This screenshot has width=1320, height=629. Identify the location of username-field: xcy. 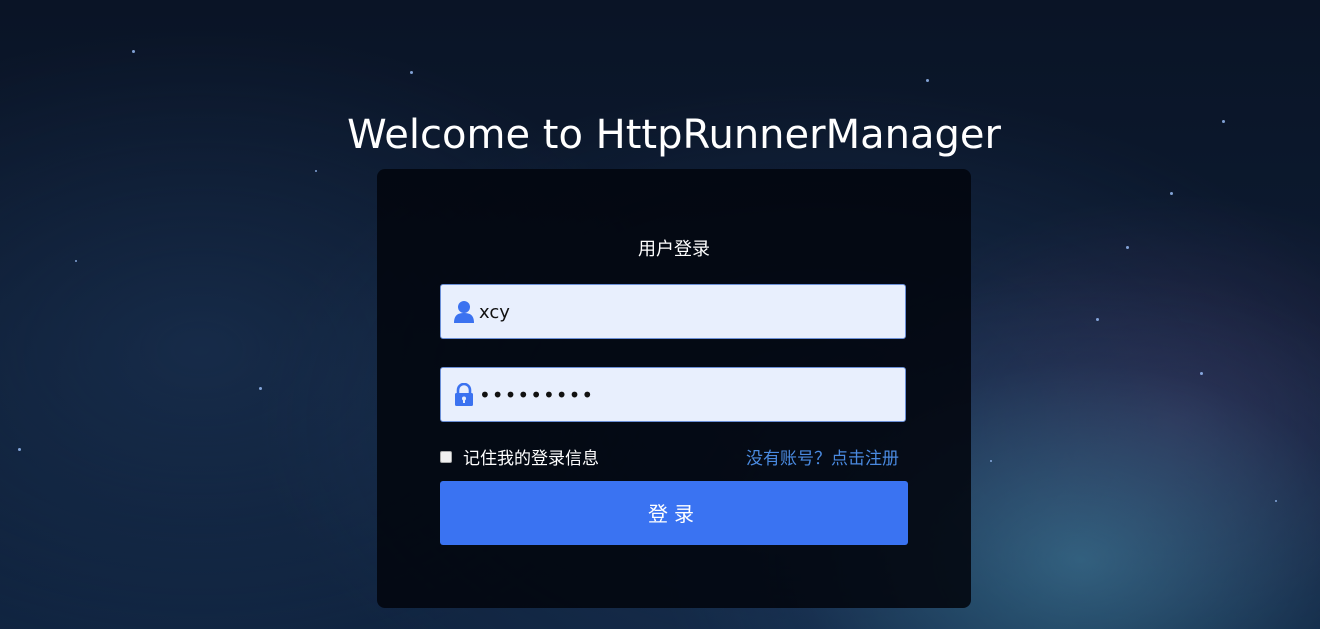
(673, 311).